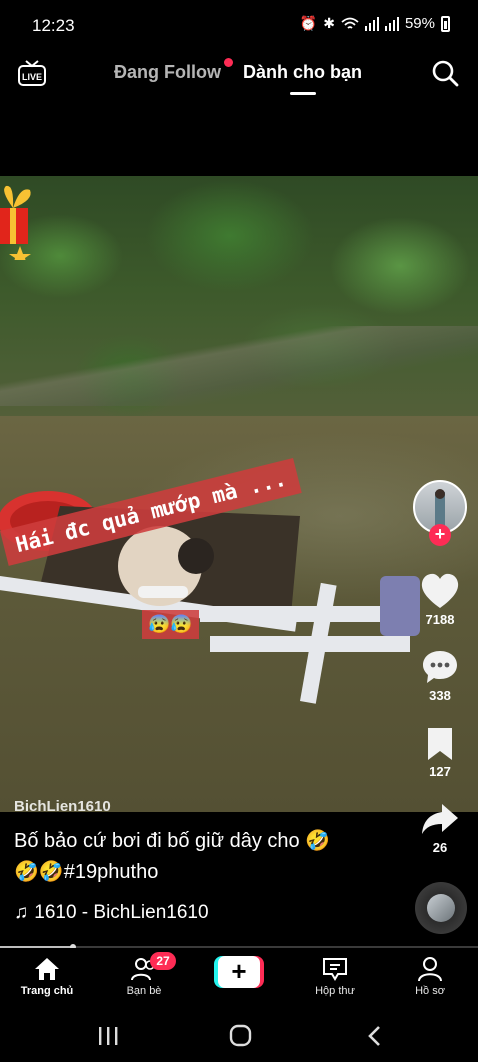 The width and height of the screenshot is (478, 1062). What do you see at coordinates (144, 974) in the screenshot?
I see `nav-friends: 27 Bạn bè` at bounding box center [144, 974].